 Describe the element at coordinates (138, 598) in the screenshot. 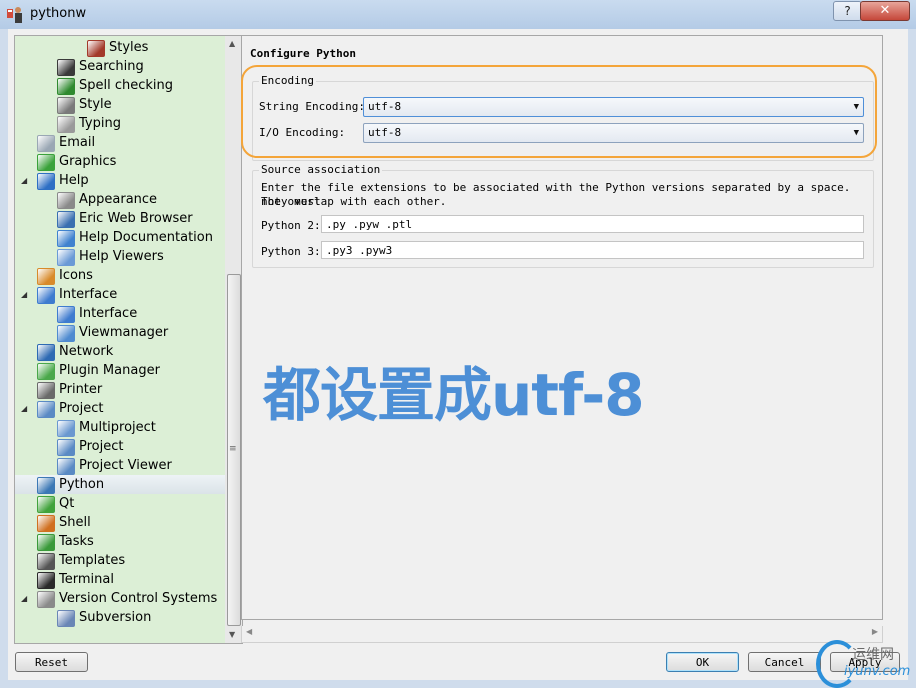

I see `tree-item-label: Version Control Systems` at that location.